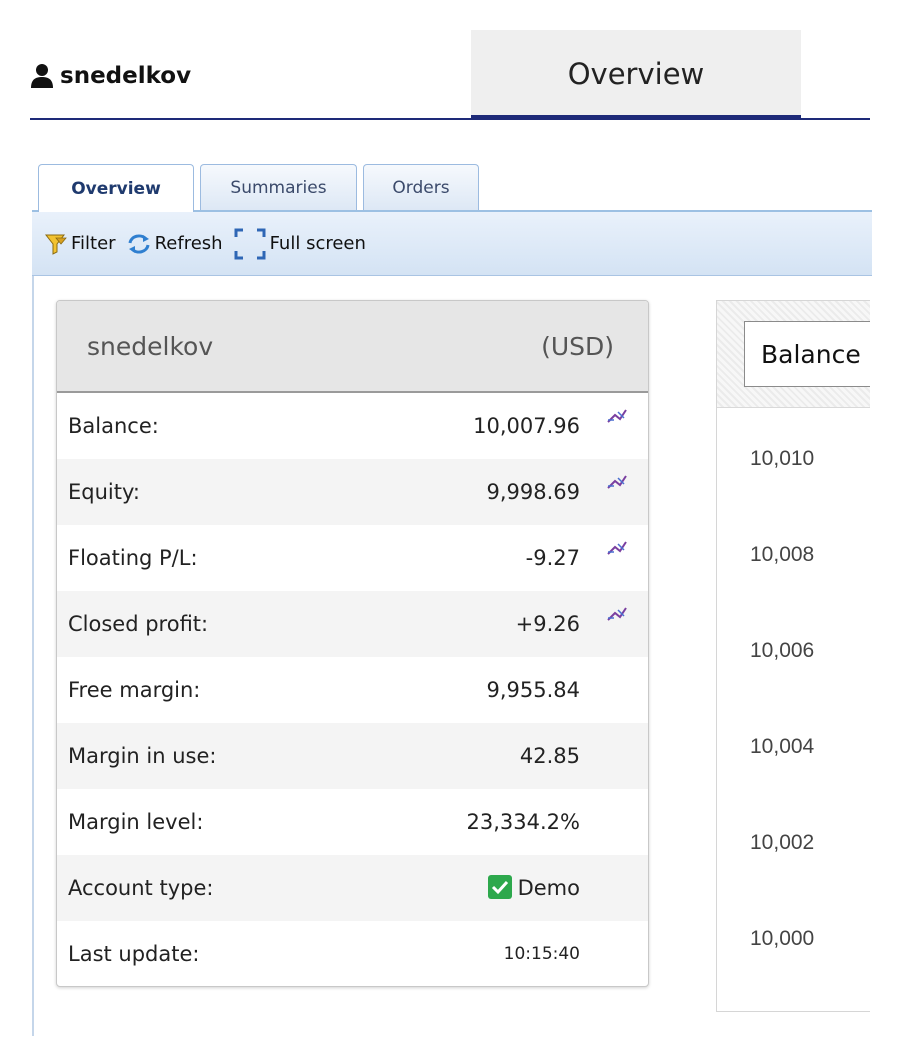 The height and width of the screenshot is (1058, 904). I want to click on row-value: 42.85, so click(549, 756).